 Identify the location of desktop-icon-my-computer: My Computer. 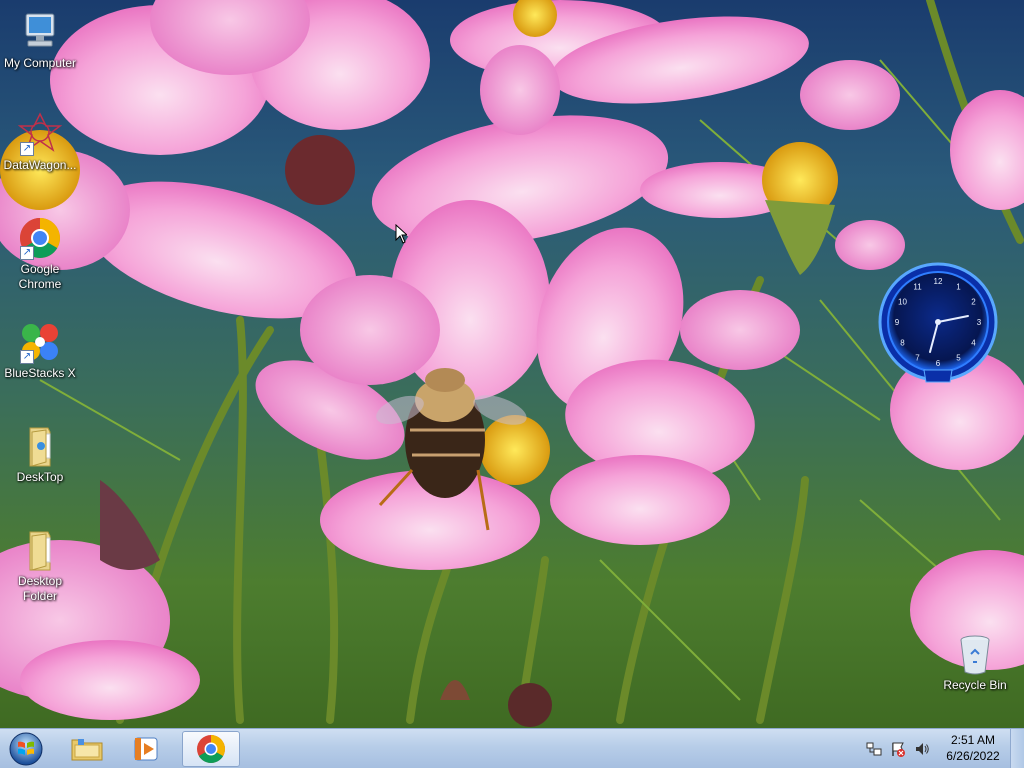
(40, 40).